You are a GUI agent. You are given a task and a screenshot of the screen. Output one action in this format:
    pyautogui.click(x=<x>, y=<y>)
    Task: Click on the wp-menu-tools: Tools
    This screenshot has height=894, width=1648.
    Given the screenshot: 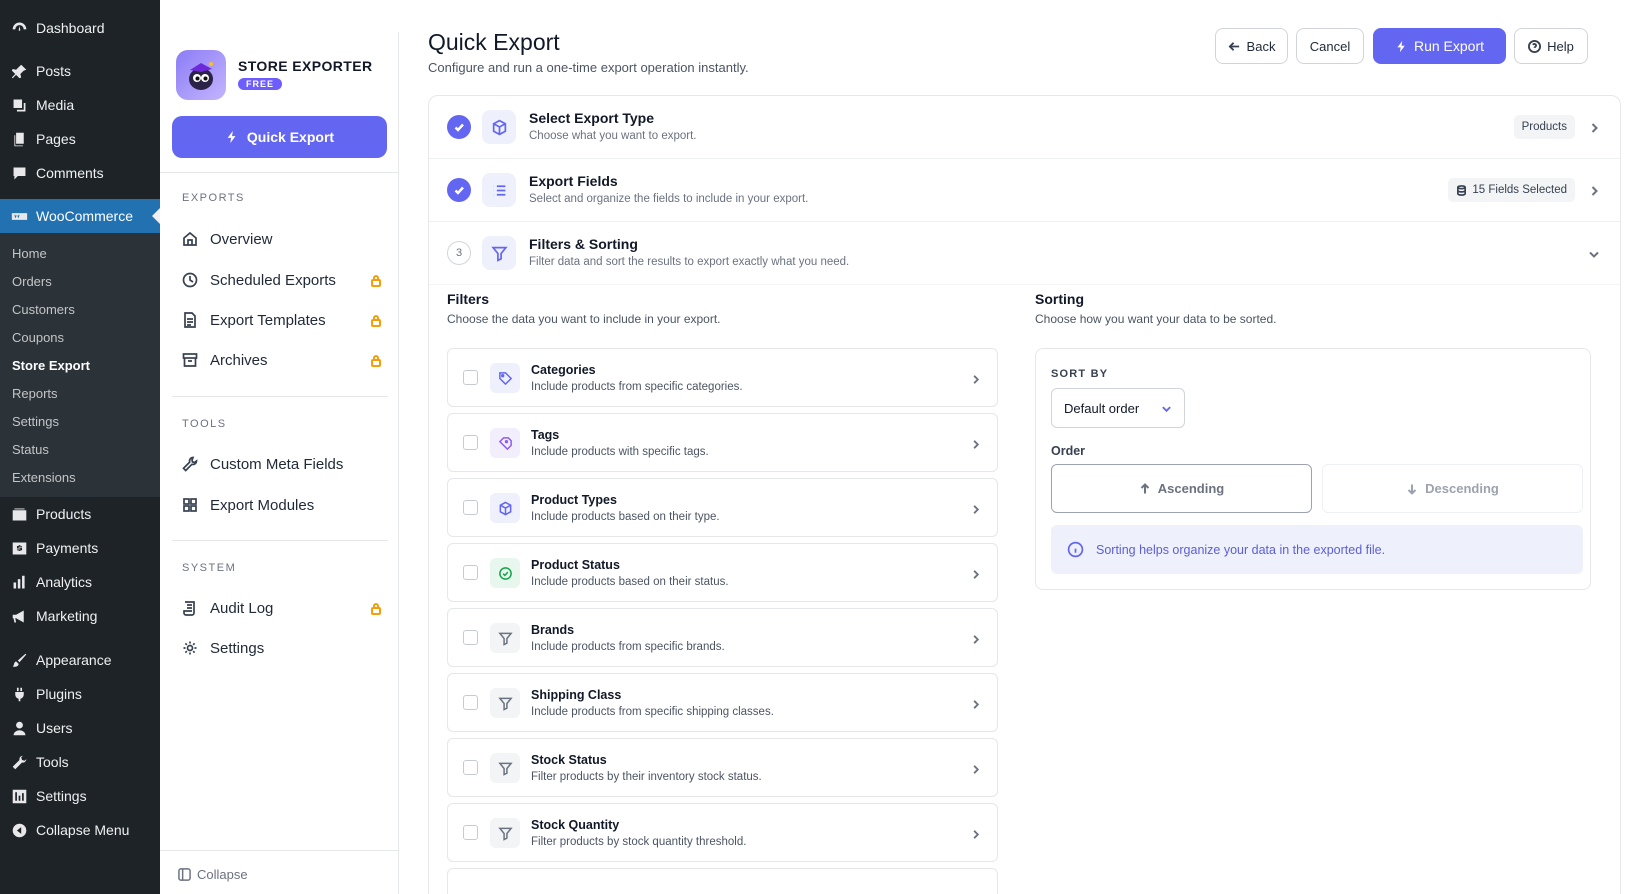 What is the action you would take?
    pyautogui.click(x=80, y=762)
    